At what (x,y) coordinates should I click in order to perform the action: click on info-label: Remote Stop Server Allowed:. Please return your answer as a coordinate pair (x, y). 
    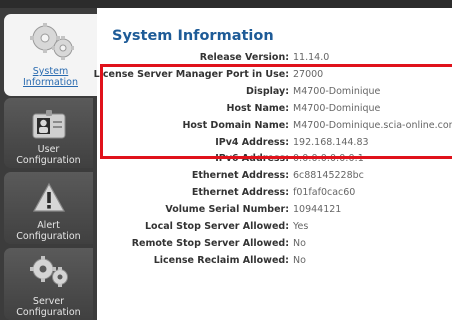
    Looking at the image, I should click on (210, 243).